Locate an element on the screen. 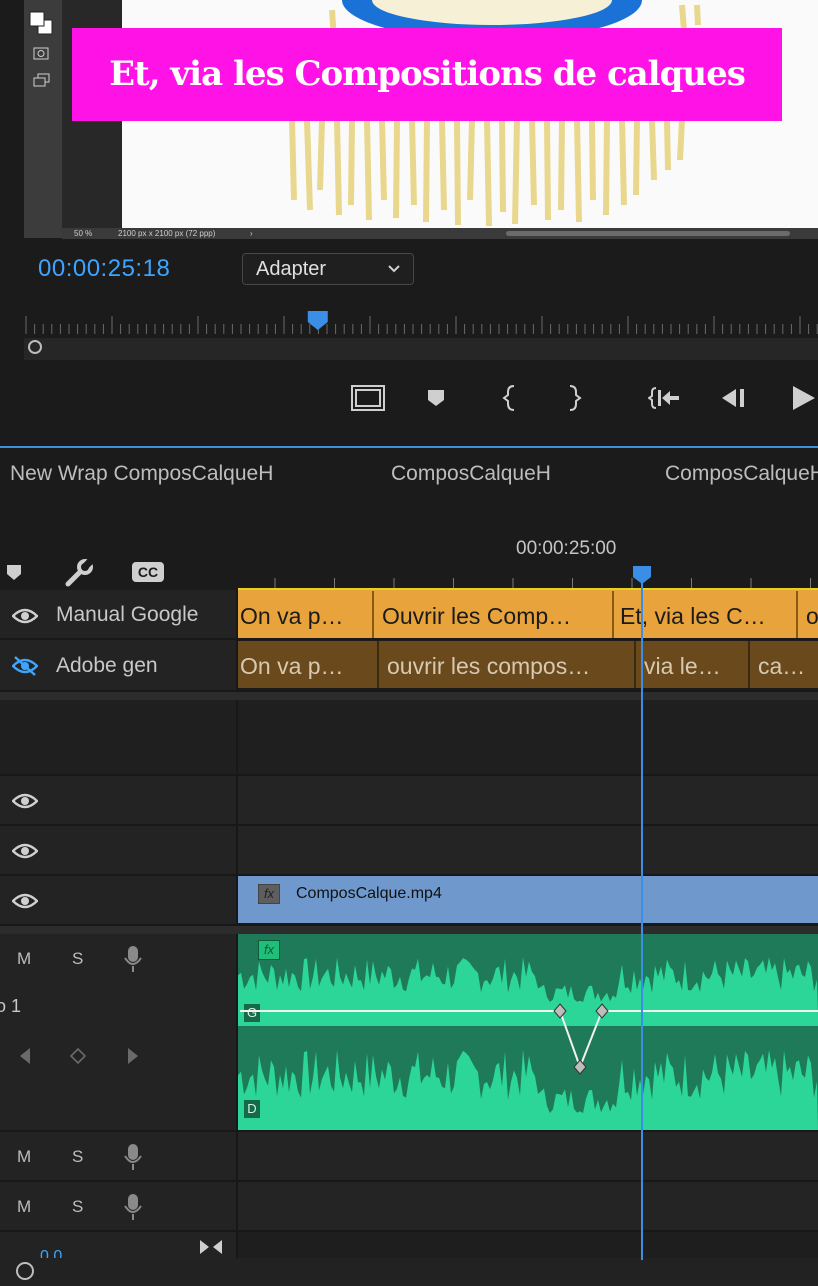 This screenshot has width=818, height=1286. master-controls-icon is located at coordinates (211, 1249).